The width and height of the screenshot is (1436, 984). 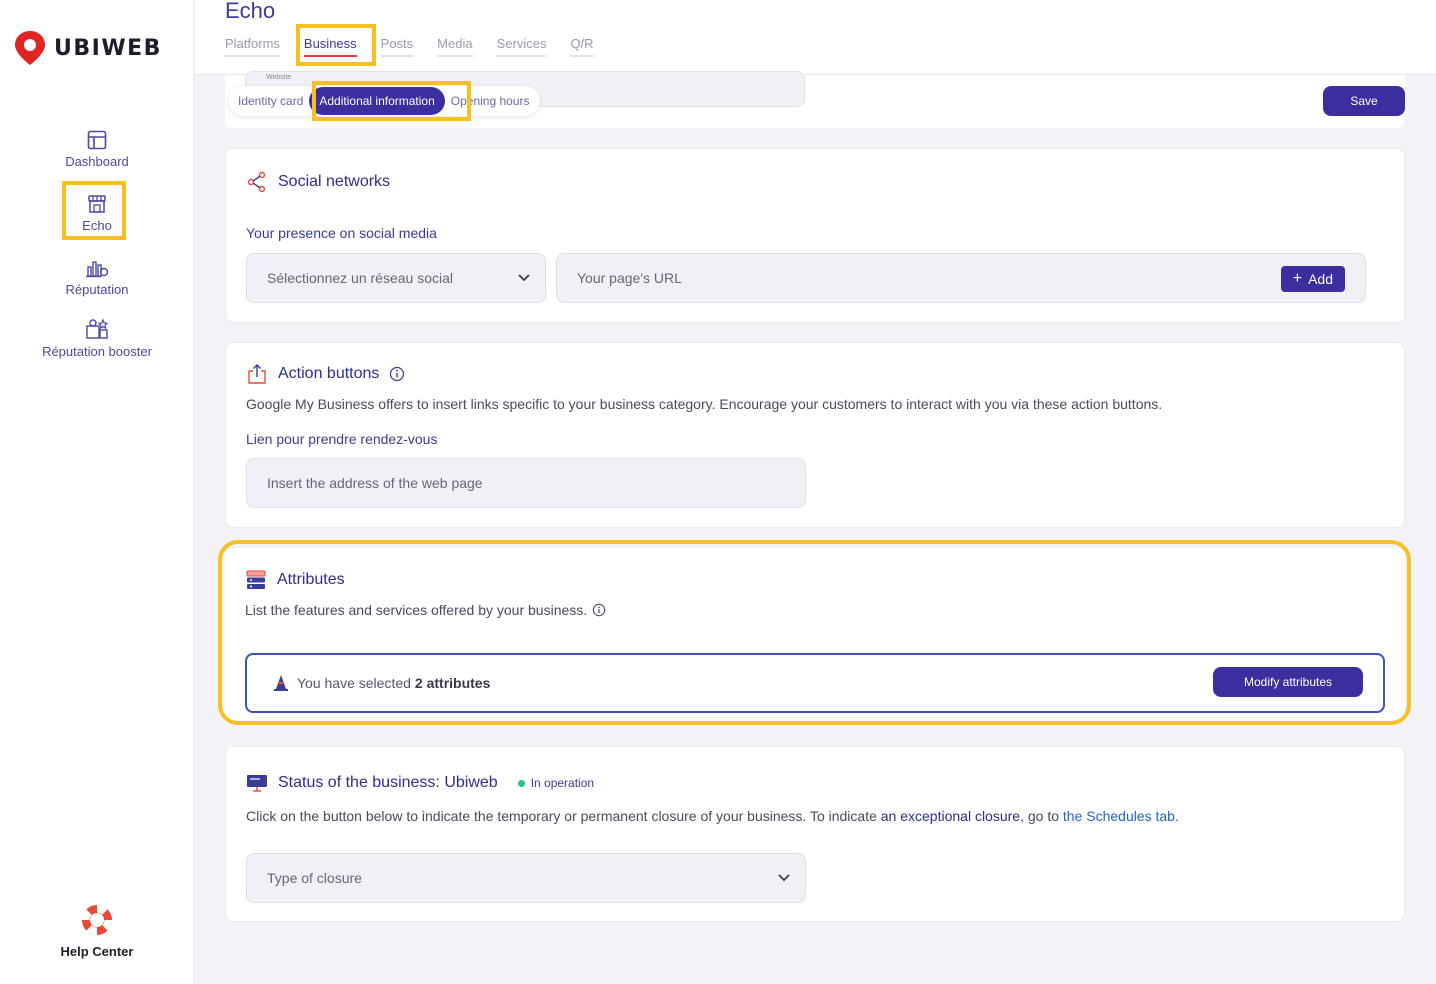 I want to click on add-social-button: + Add, so click(x=1312, y=279).